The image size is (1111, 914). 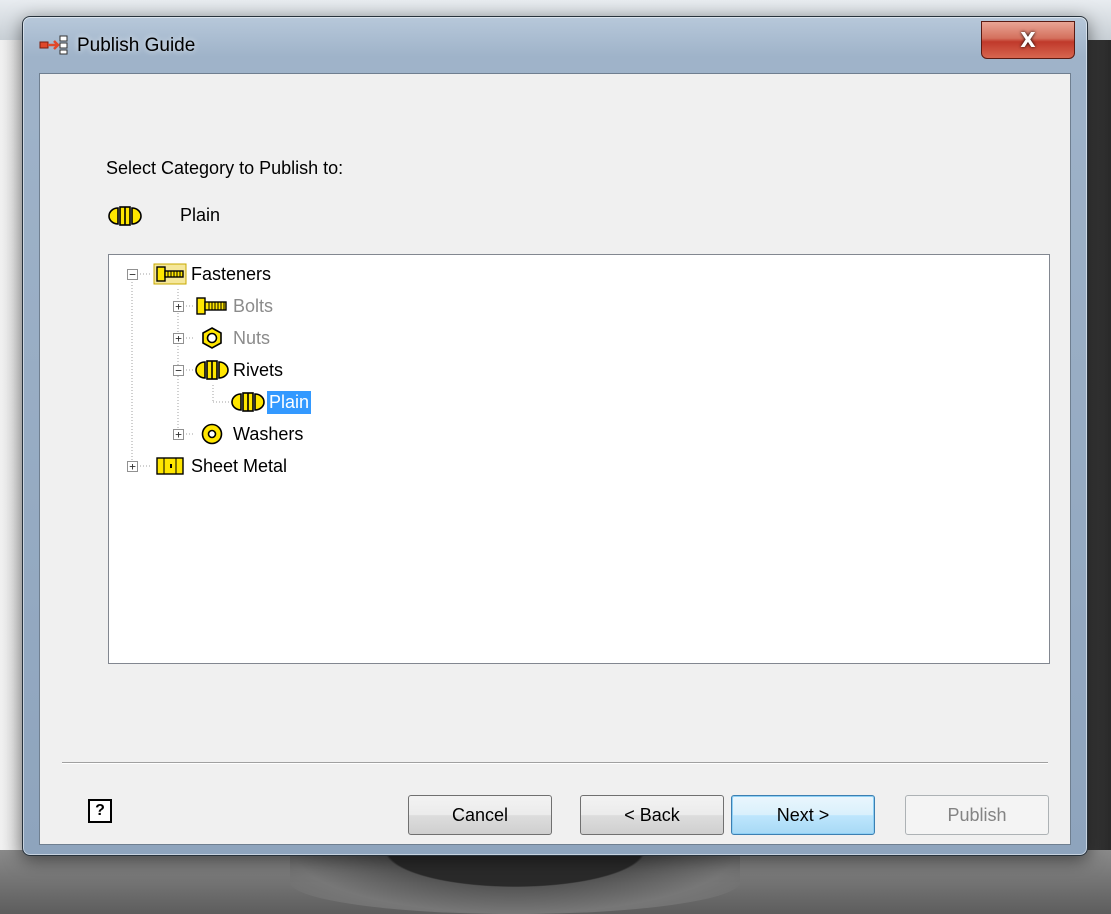 What do you see at coordinates (977, 815) in the screenshot?
I see `publish-button: Publish` at bounding box center [977, 815].